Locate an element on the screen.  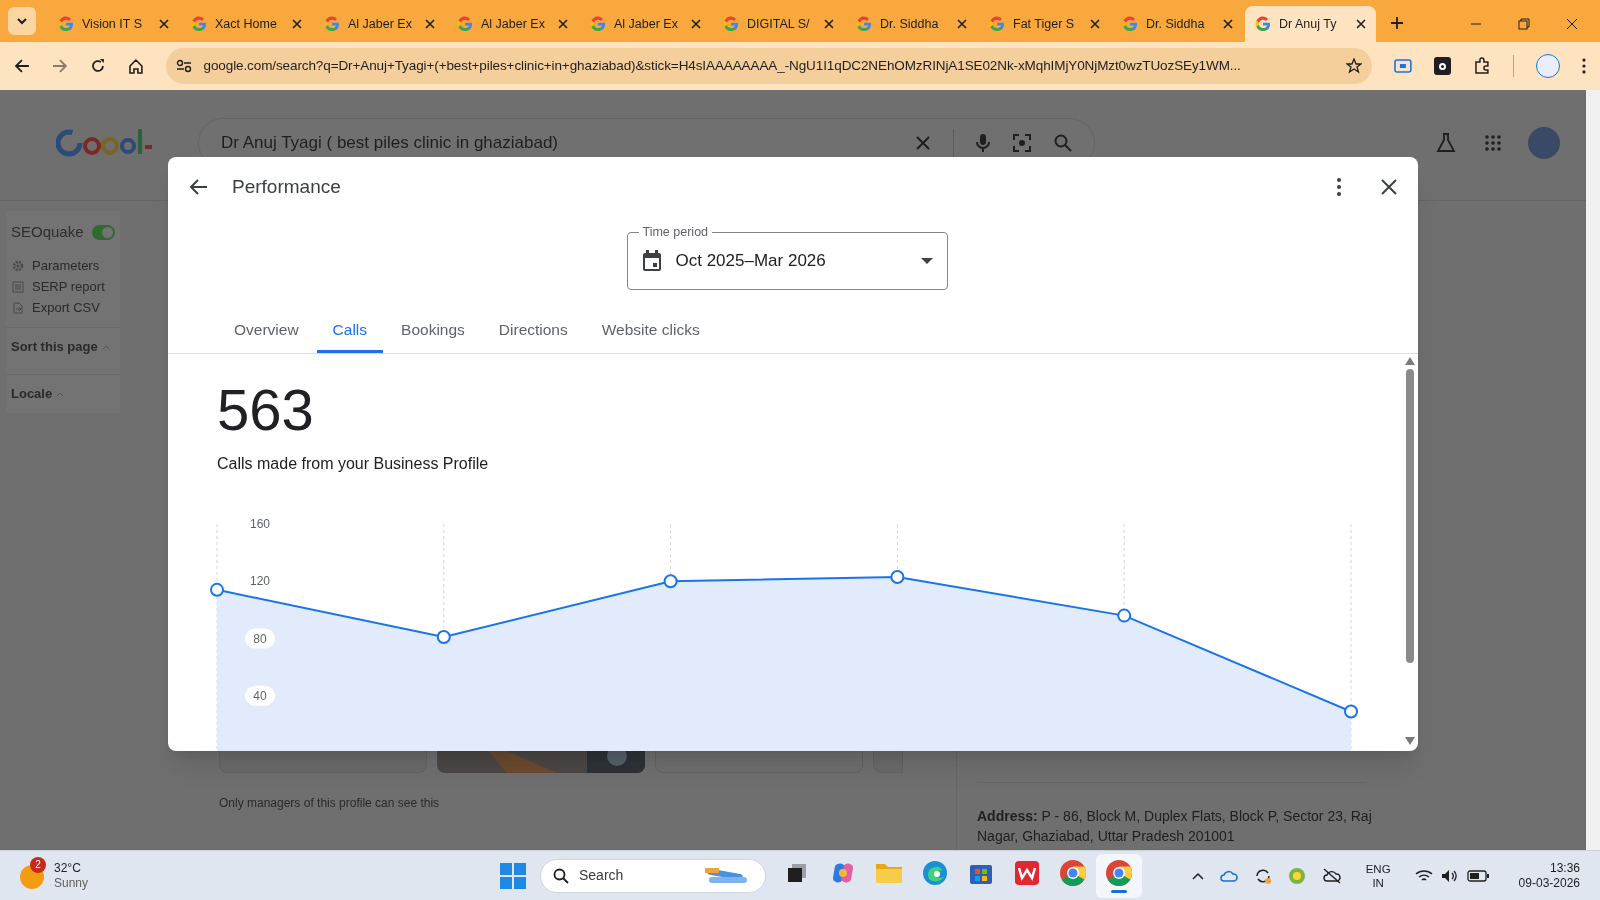
search-icon is located at coordinates (1063, 143).